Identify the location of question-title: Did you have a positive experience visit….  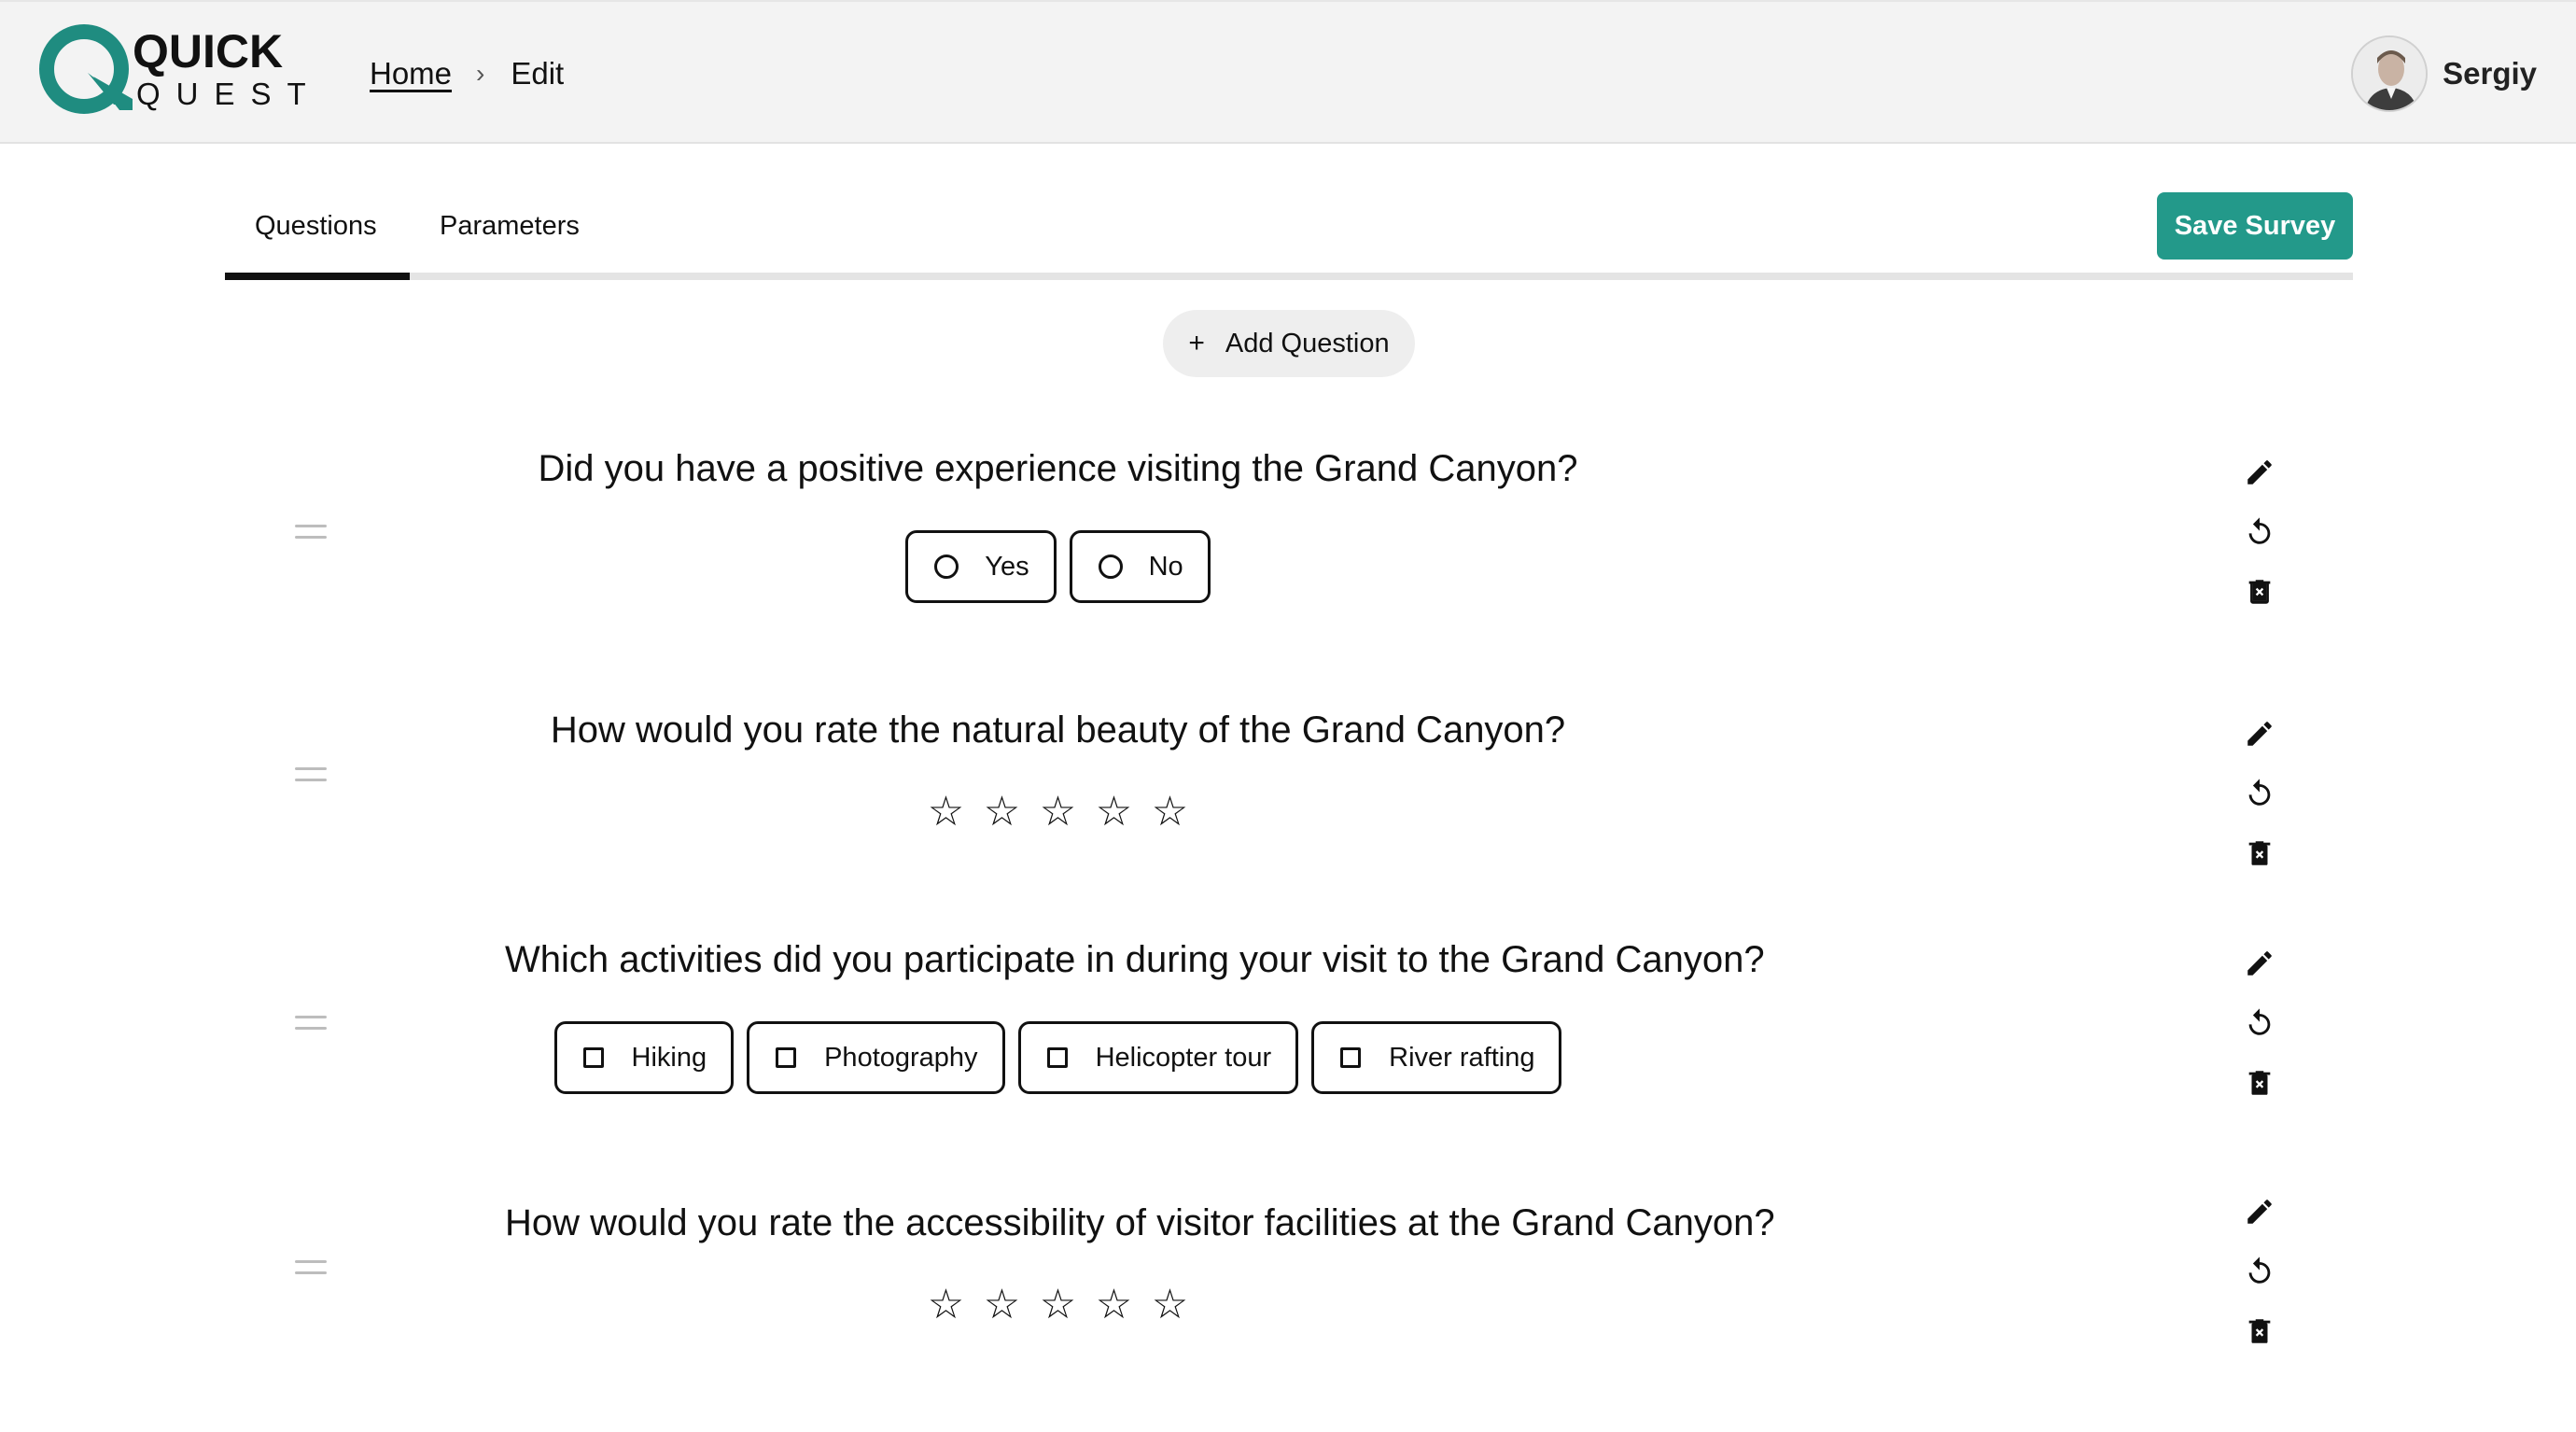
(1058, 469).